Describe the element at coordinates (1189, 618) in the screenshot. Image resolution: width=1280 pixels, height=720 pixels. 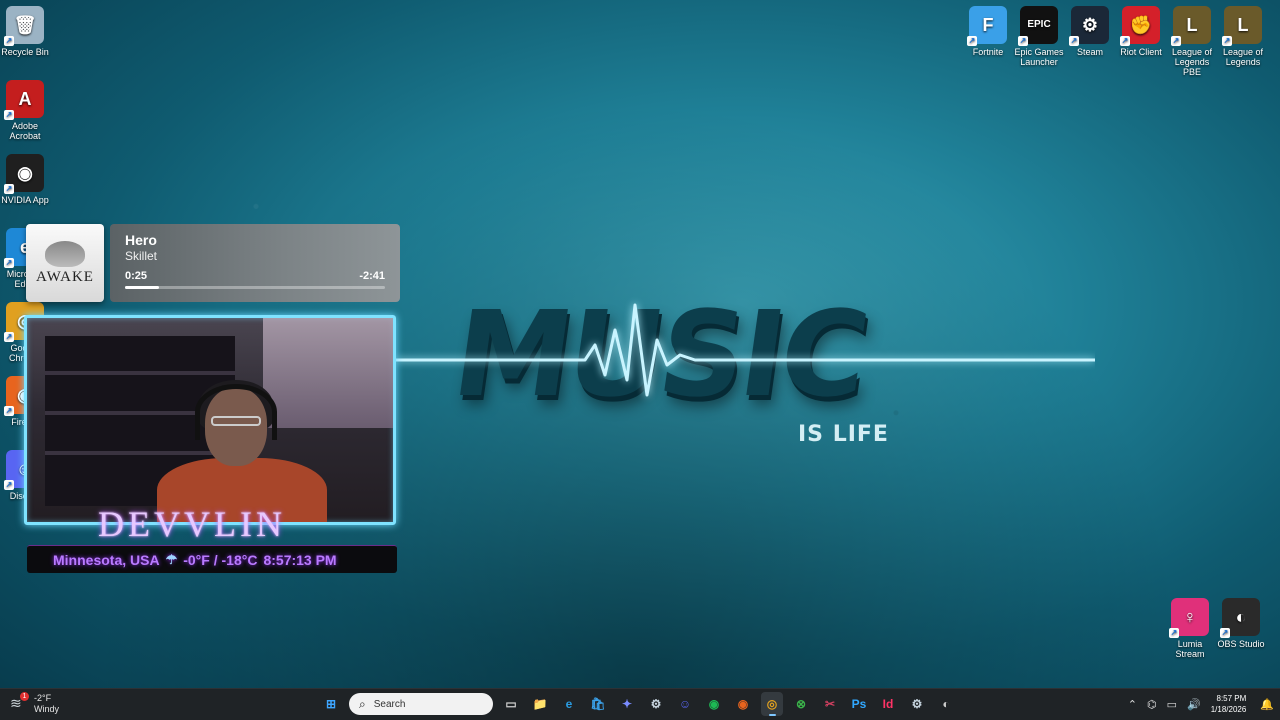
I see `lumia-stream-icon: ♀ ↗` at that location.